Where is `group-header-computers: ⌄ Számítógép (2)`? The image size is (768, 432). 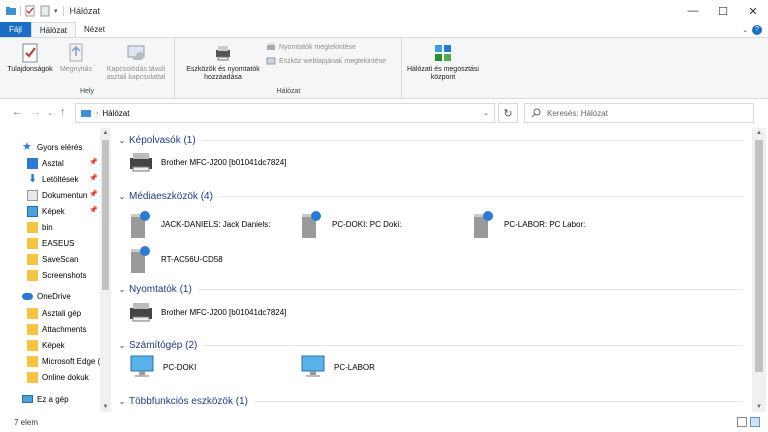
group-header-computers: ⌄ Számítógép (2) is located at coordinates (428, 345).